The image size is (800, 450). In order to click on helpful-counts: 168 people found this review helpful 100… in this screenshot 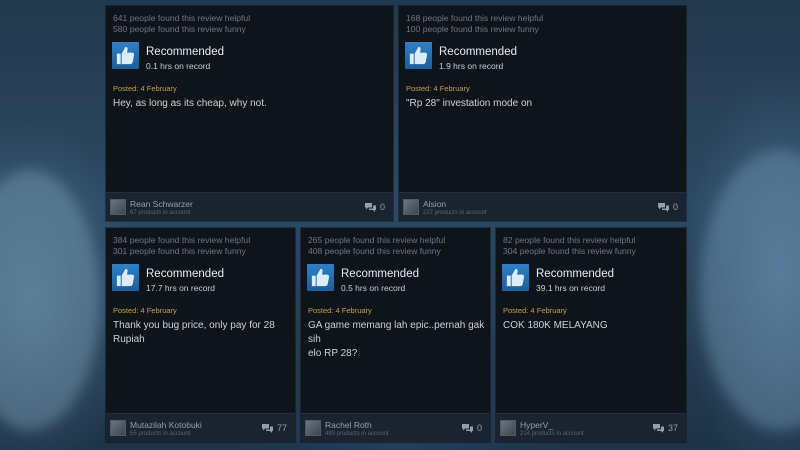, I will do `click(474, 24)`.